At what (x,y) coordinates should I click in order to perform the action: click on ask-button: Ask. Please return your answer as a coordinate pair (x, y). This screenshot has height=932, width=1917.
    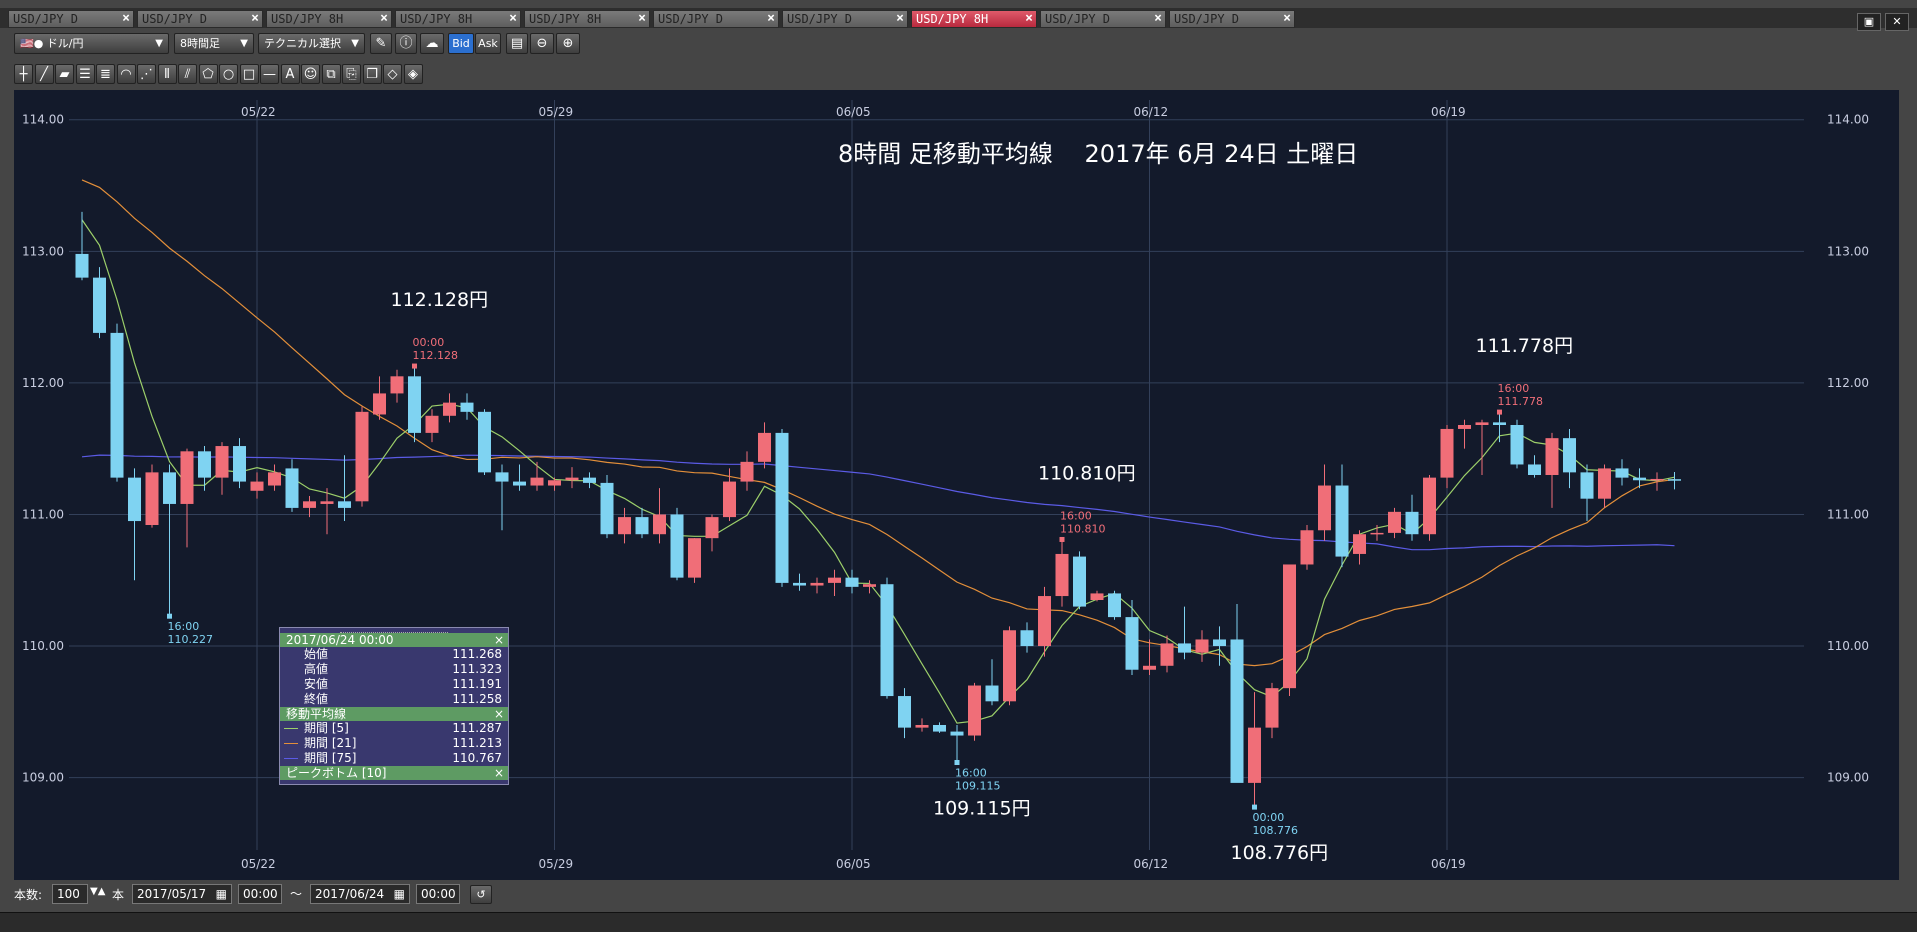
    Looking at the image, I should click on (488, 43).